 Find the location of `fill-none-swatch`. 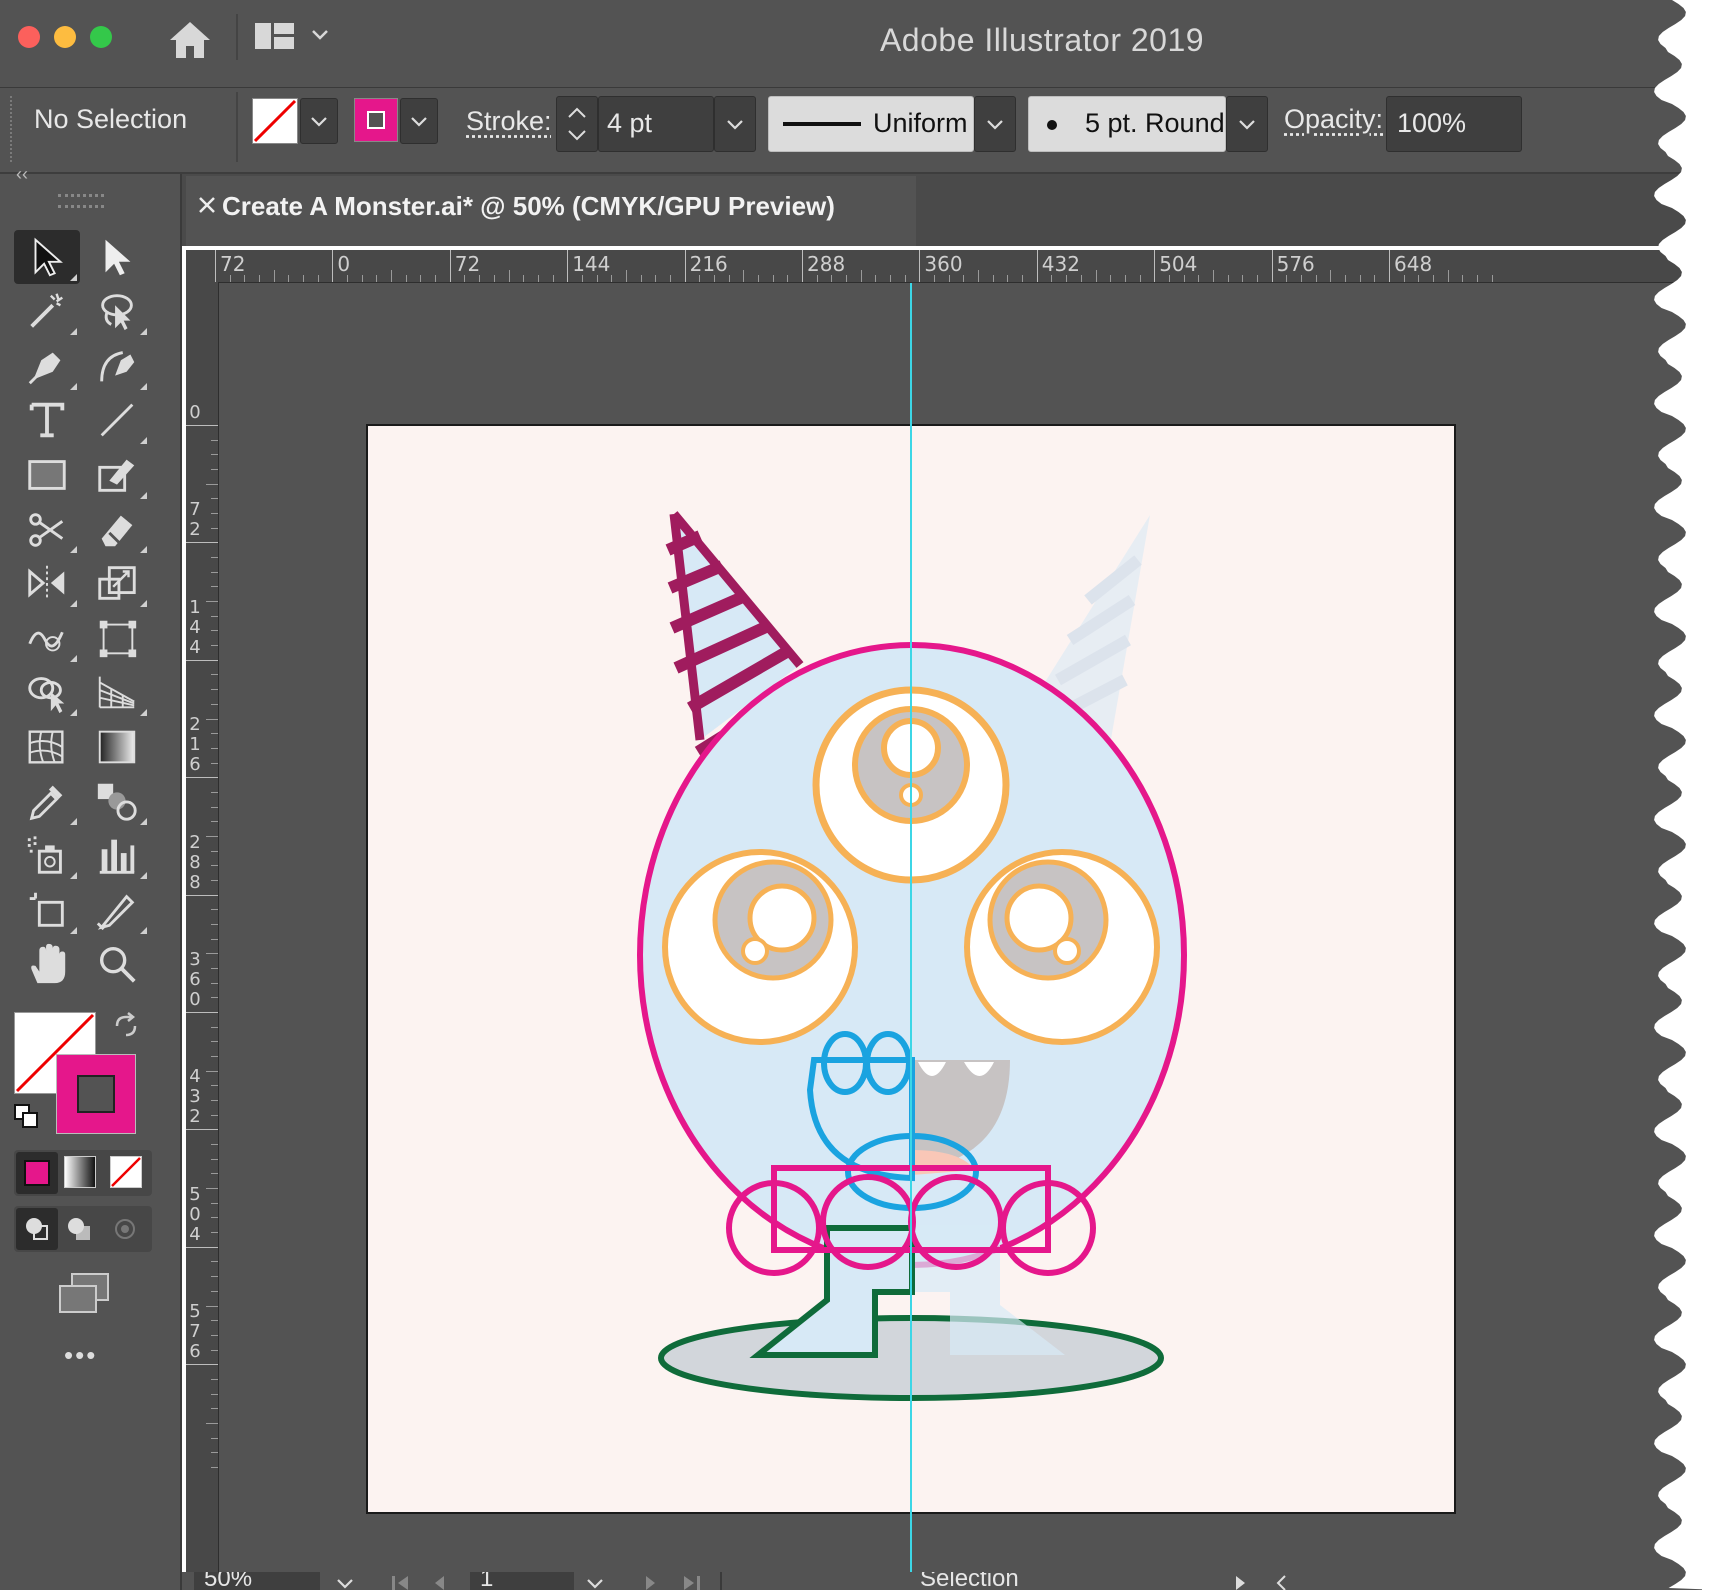

fill-none-swatch is located at coordinates (275, 121).